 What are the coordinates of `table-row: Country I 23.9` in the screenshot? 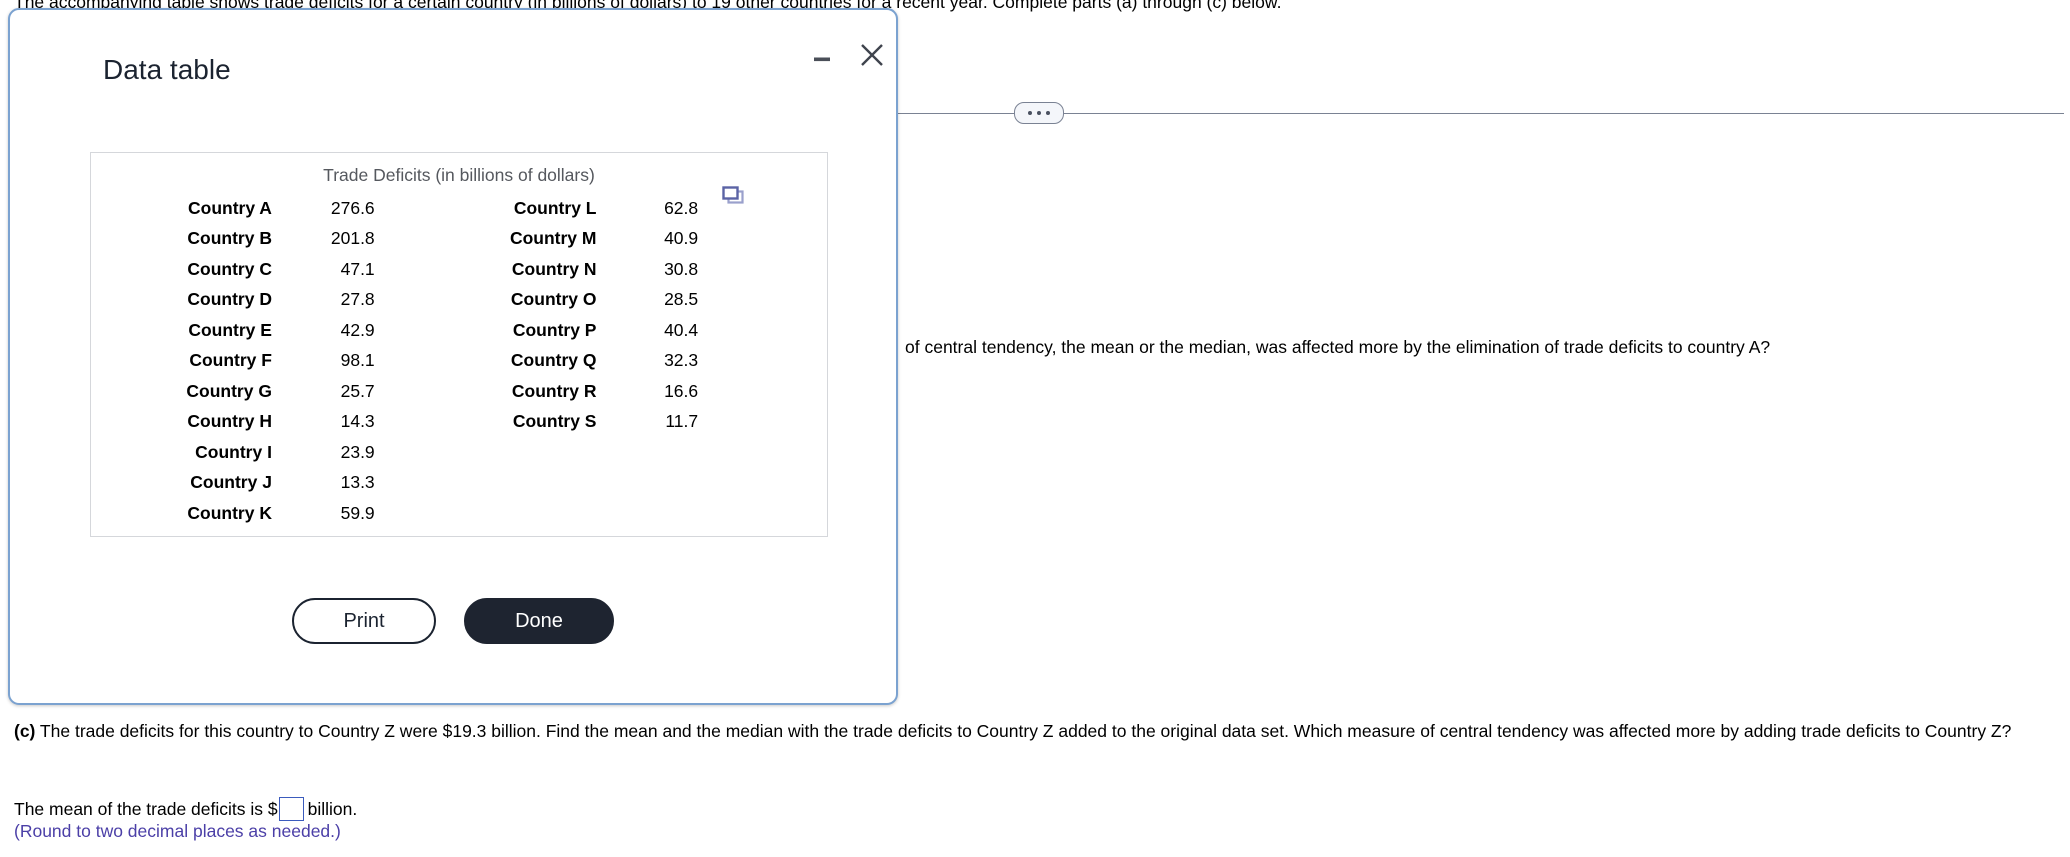 It's located at (459, 452).